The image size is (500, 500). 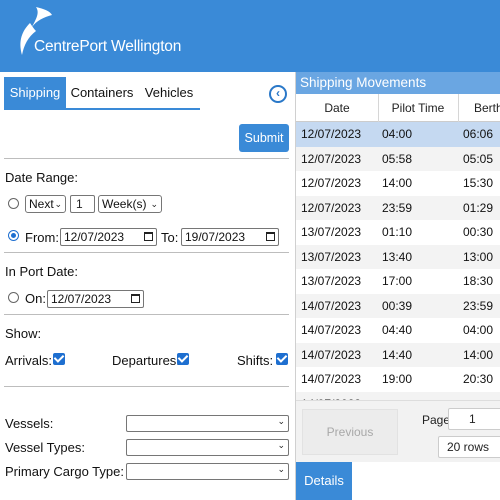 I want to click on cell-berth: 23:59, so click(x=478, y=305).